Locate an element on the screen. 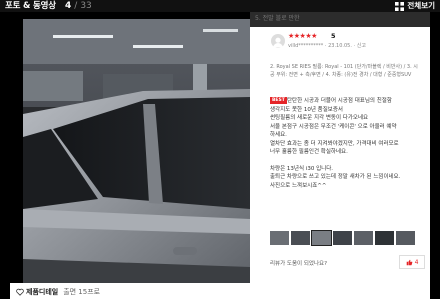  photo-counter: 4/33 is located at coordinates (78, 6).